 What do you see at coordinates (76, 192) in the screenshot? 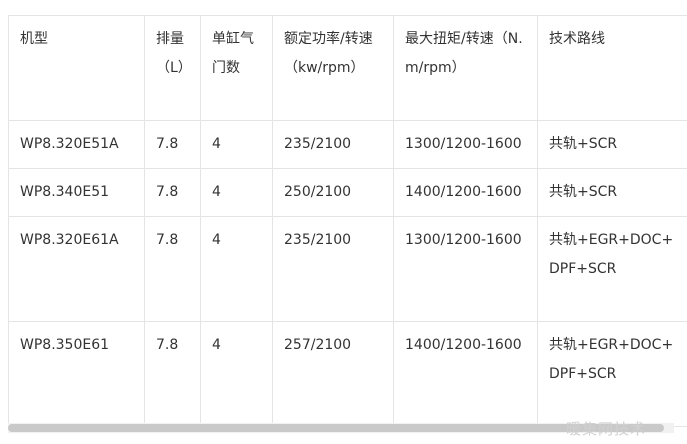
I see `cell-model: WP8.340E51` at bounding box center [76, 192].